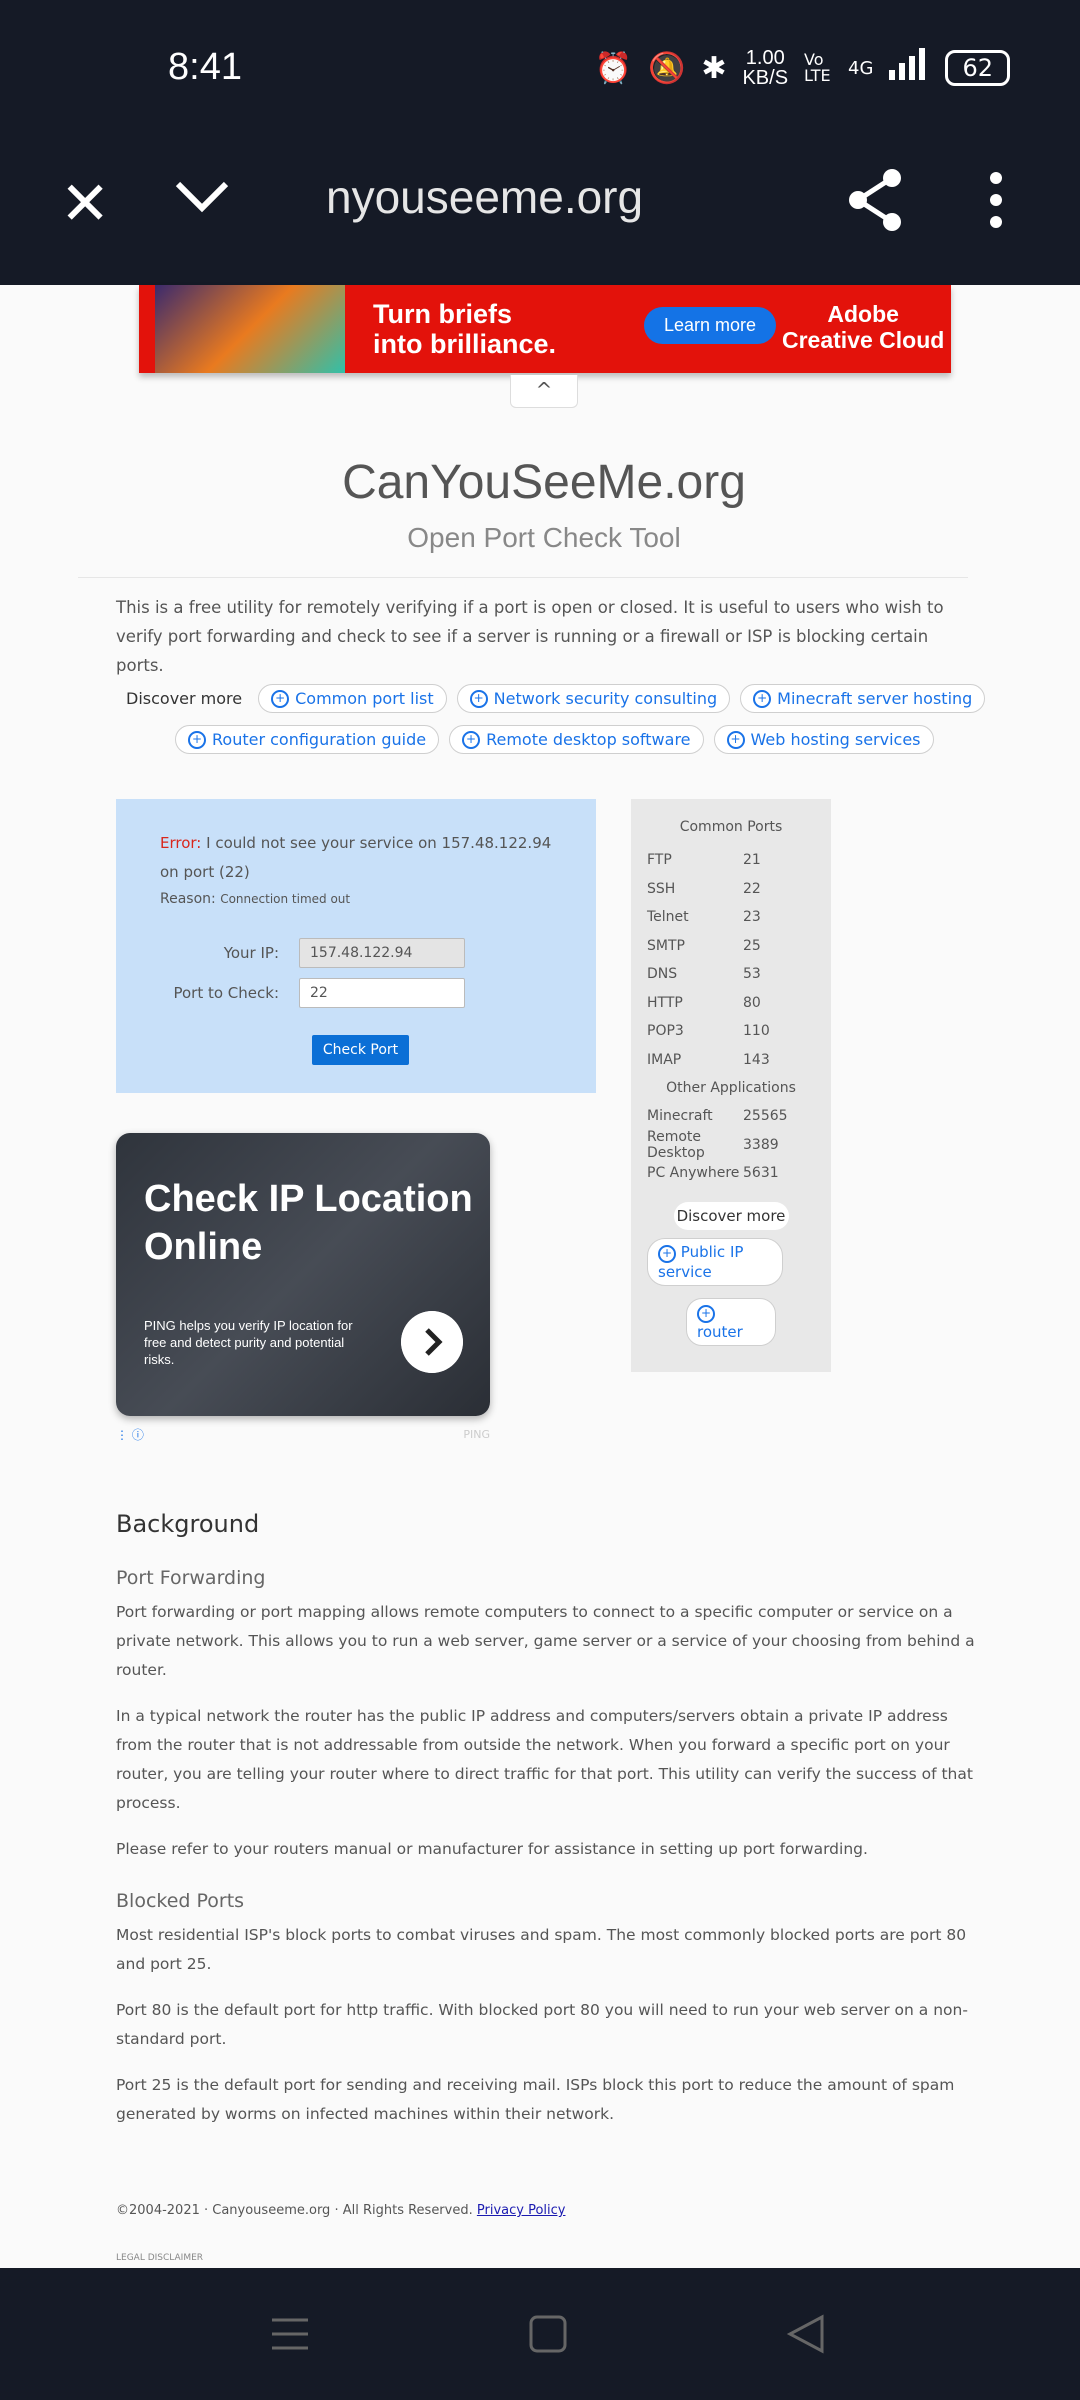  What do you see at coordinates (188, 1524) in the screenshot?
I see `background-heading: Background` at bounding box center [188, 1524].